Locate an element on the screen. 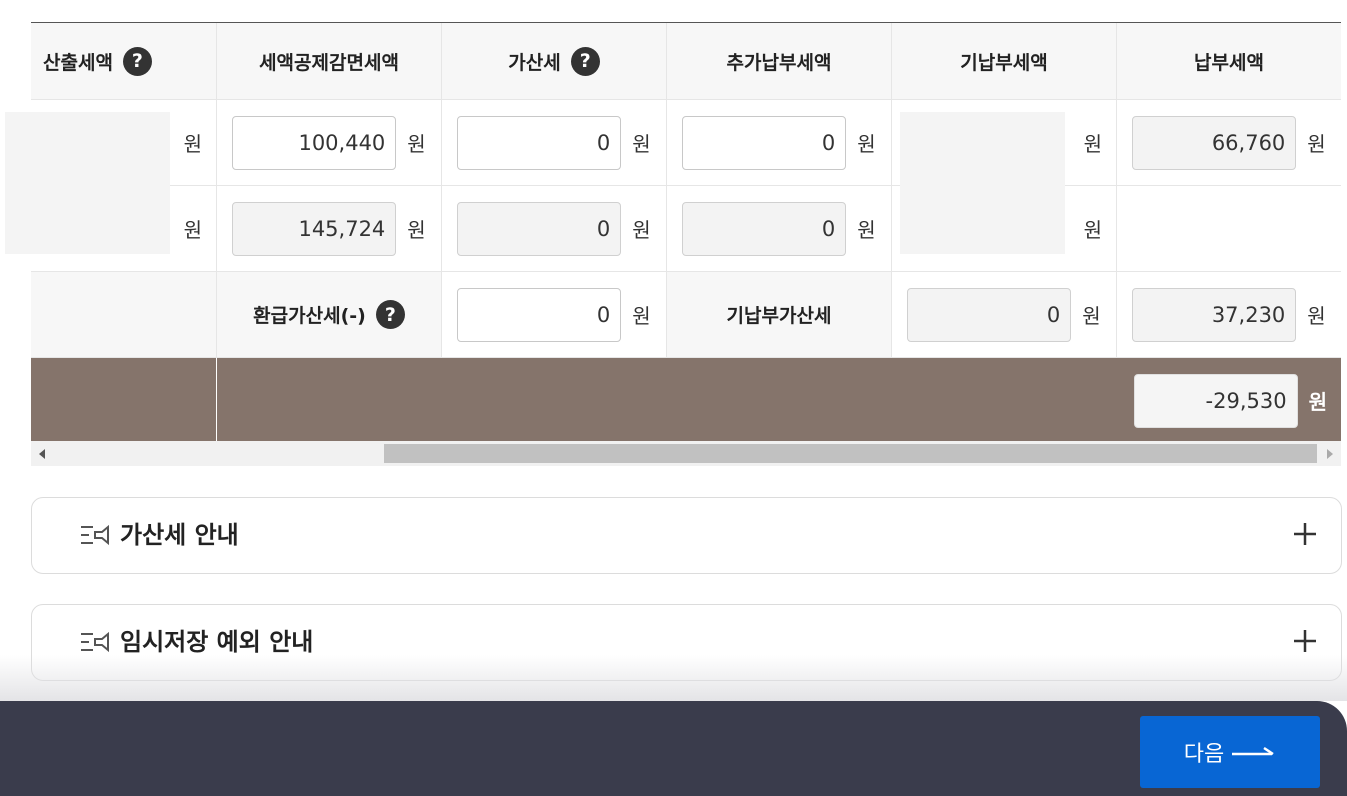  header-penalty-tax: 가산세 ? is located at coordinates (554, 61).